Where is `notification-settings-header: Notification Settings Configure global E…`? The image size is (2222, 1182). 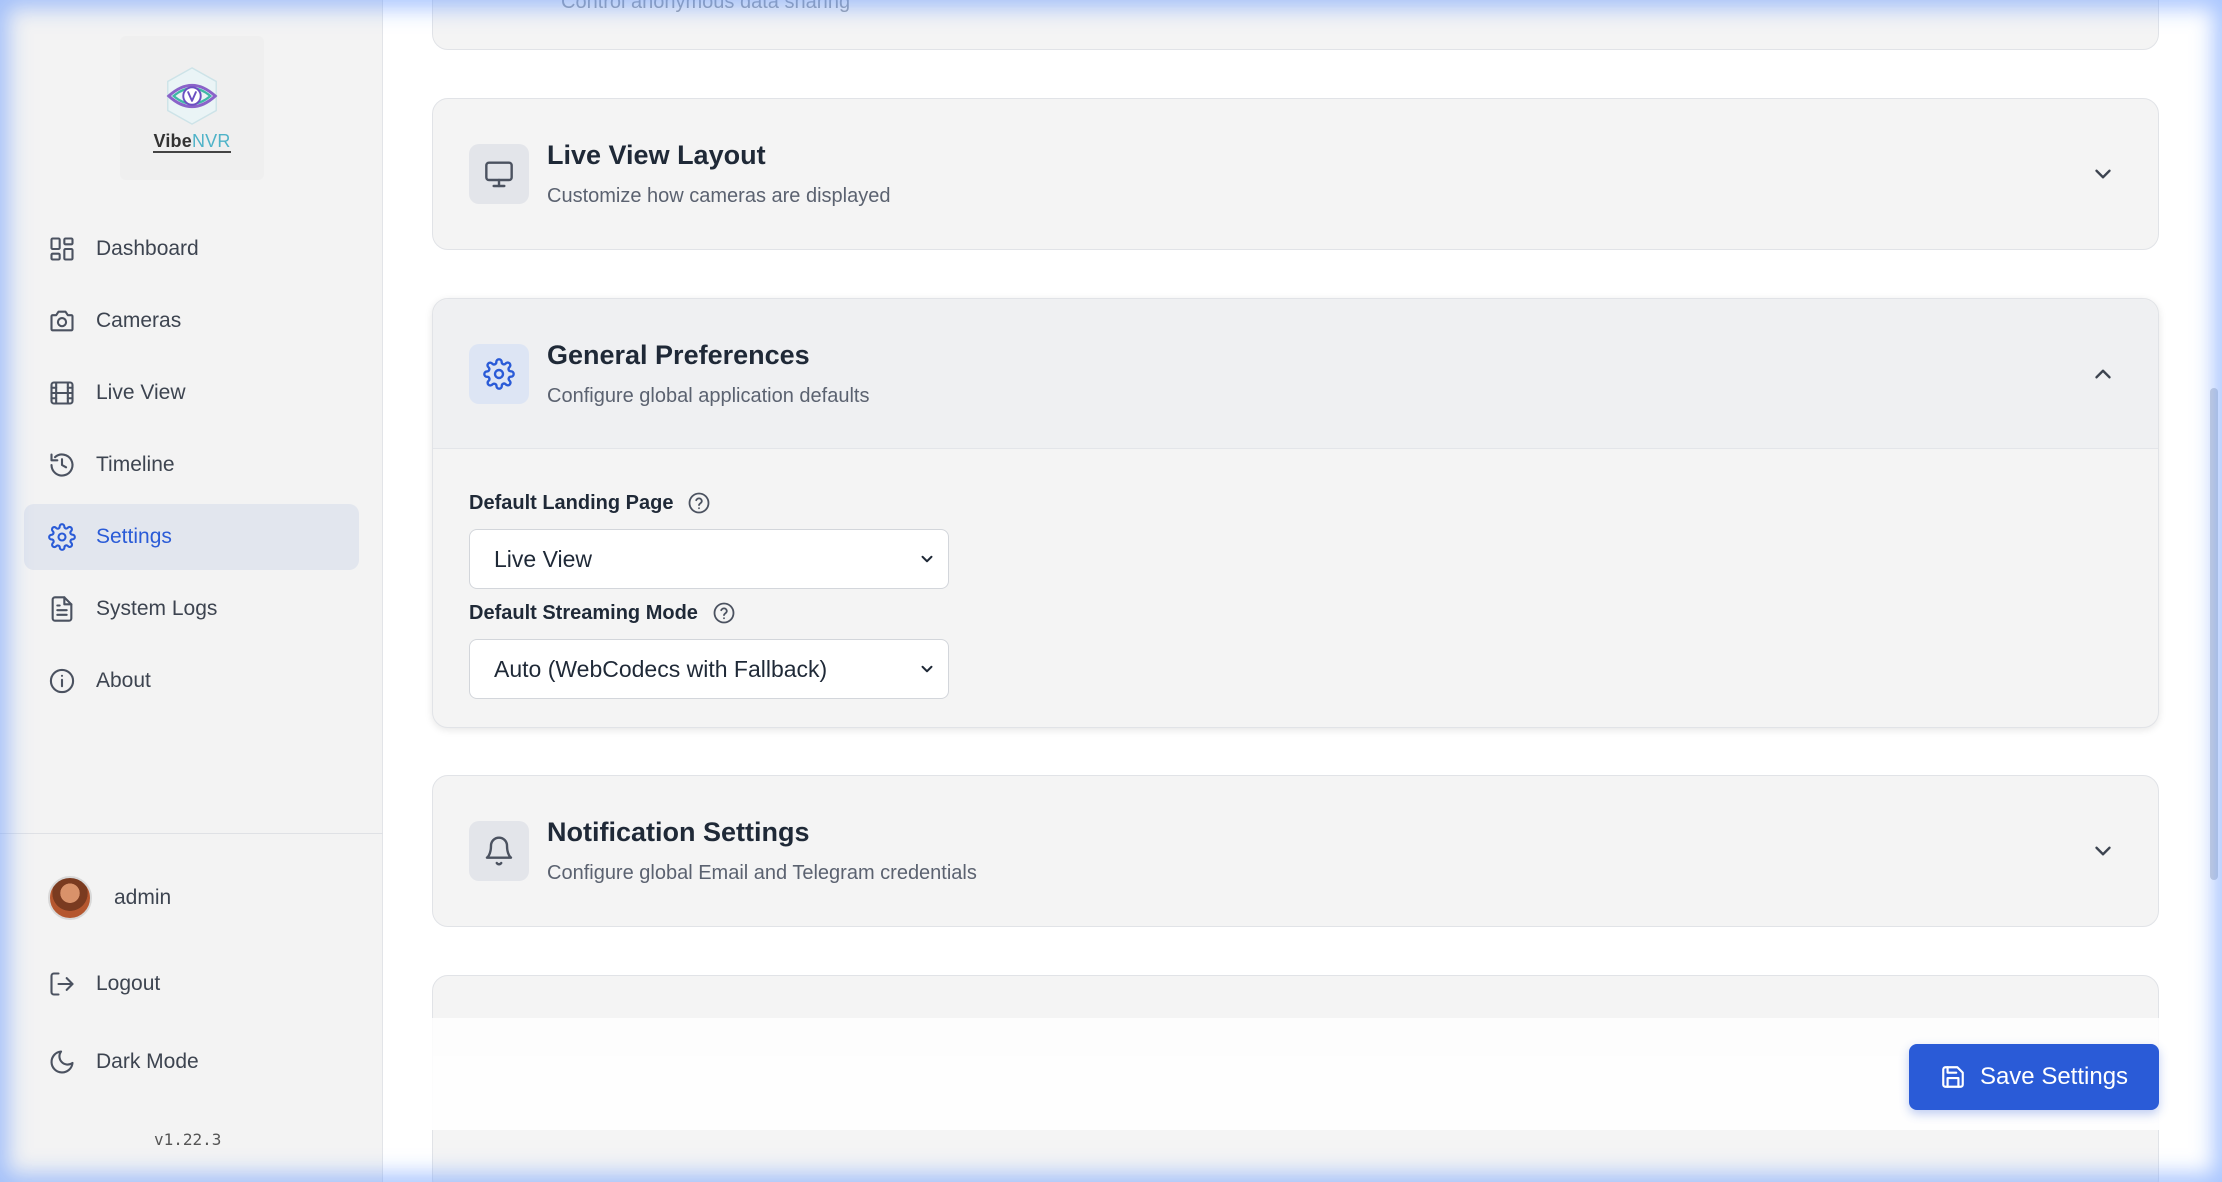 notification-settings-header: Notification Settings Configure global E… is located at coordinates (1295, 851).